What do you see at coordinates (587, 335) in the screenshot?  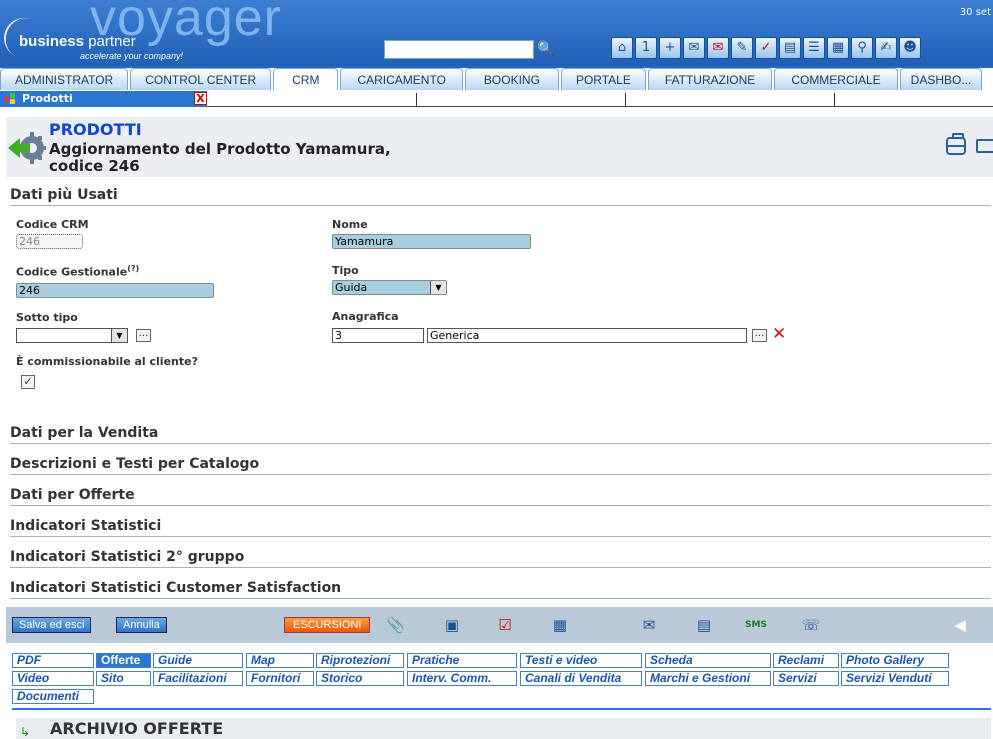 I see `anagrafica-name-field: Generica` at bounding box center [587, 335].